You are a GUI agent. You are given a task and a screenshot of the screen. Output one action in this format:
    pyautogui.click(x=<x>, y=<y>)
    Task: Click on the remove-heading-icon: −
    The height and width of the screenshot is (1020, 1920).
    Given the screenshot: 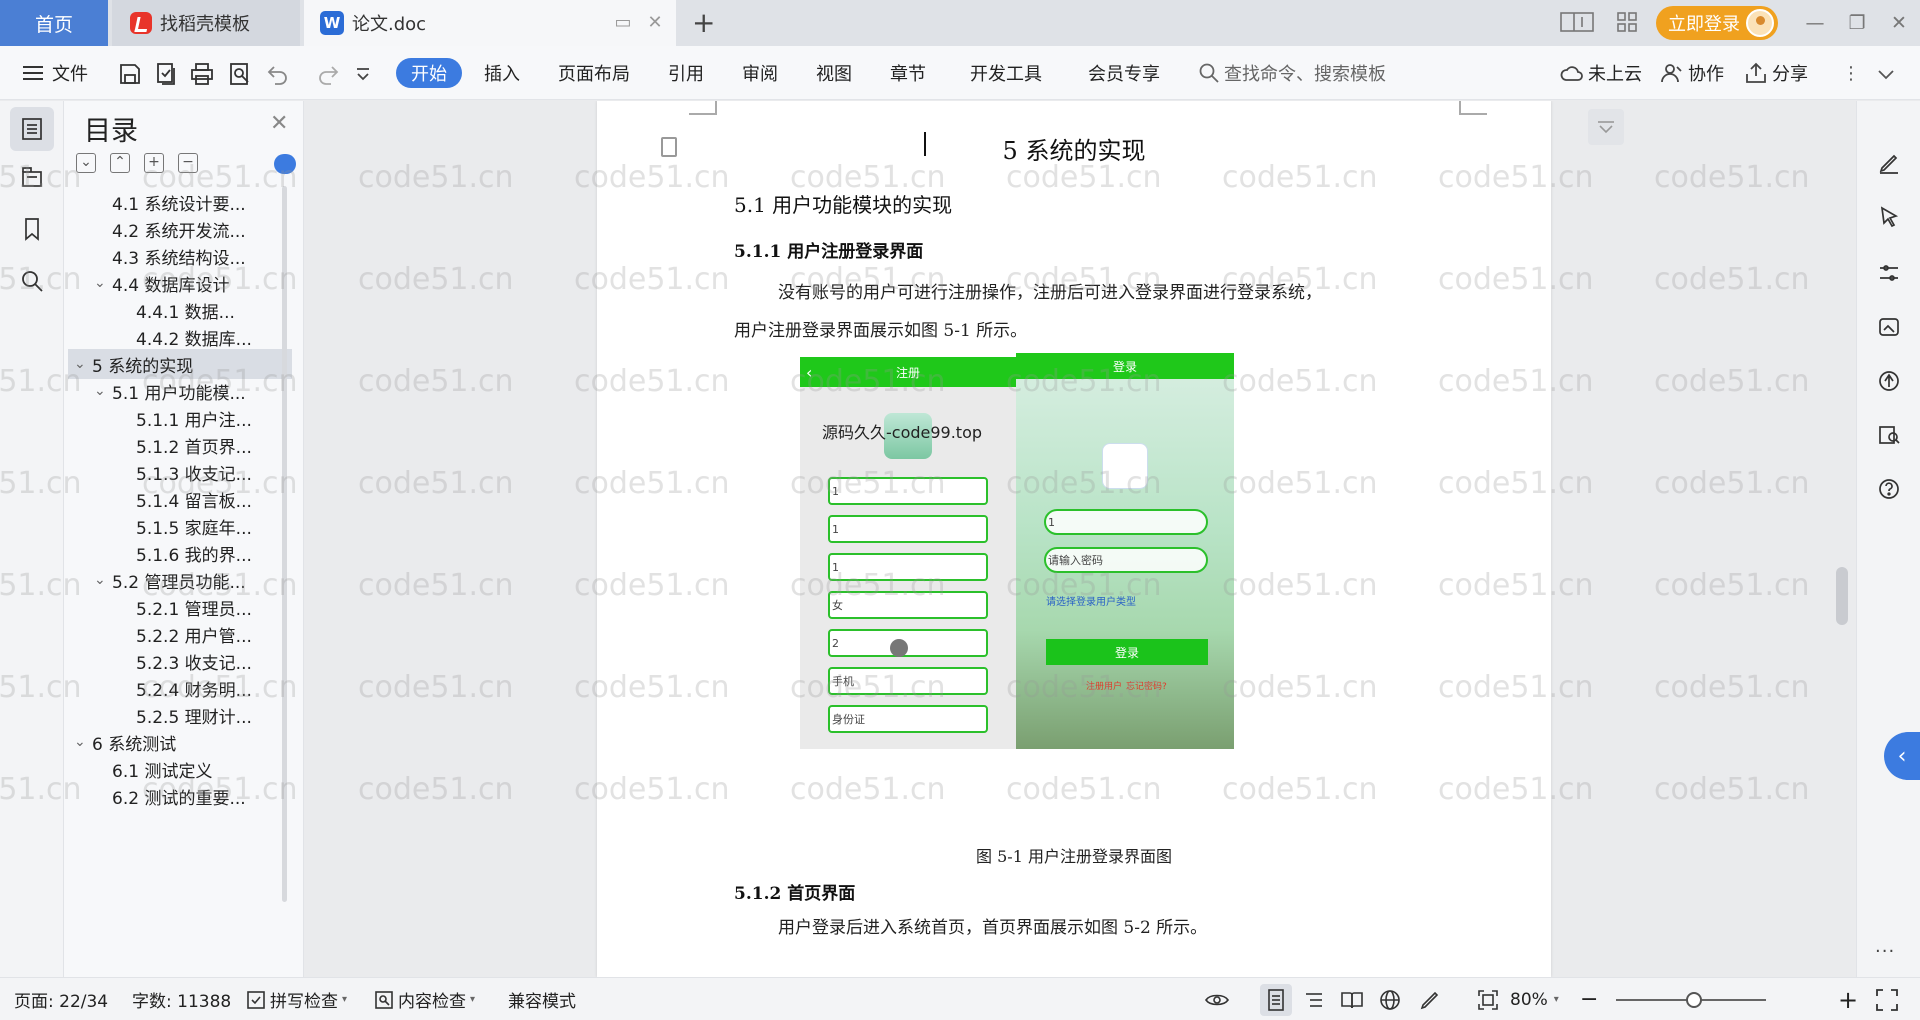 What is the action you would take?
    pyautogui.click(x=188, y=163)
    